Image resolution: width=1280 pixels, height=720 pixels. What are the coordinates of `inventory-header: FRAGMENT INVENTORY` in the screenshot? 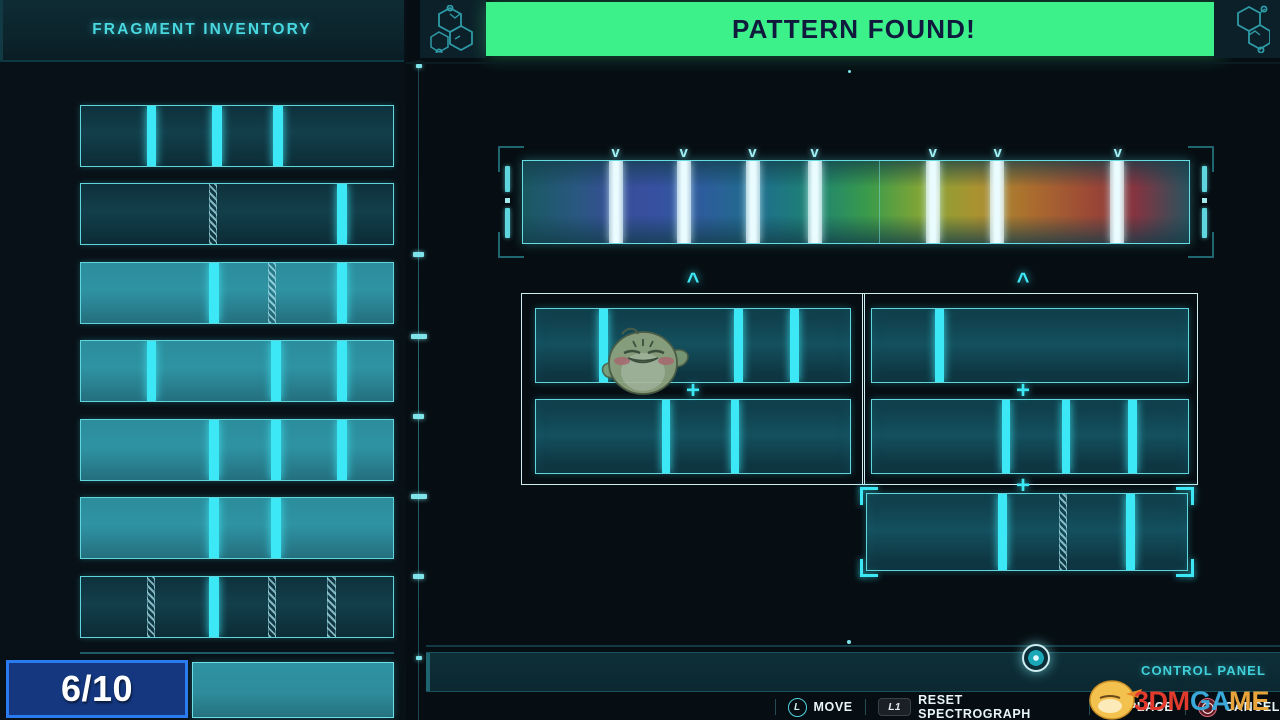 It's located at (202, 31).